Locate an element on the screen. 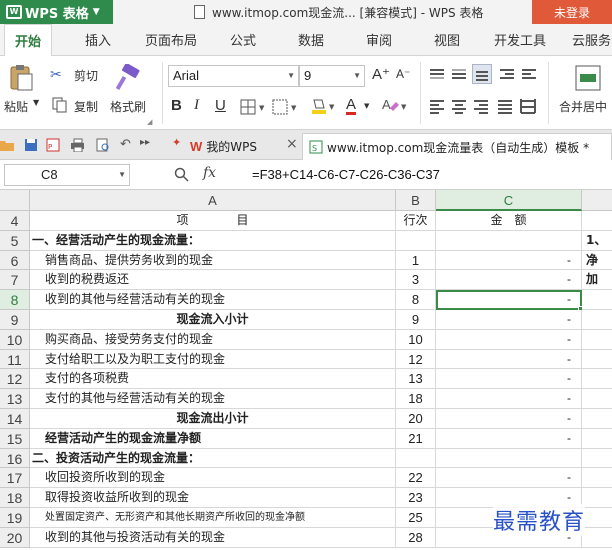 The width and height of the screenshot is (612, 550). decrease-indent-icon is located at coordinates (507, 74).